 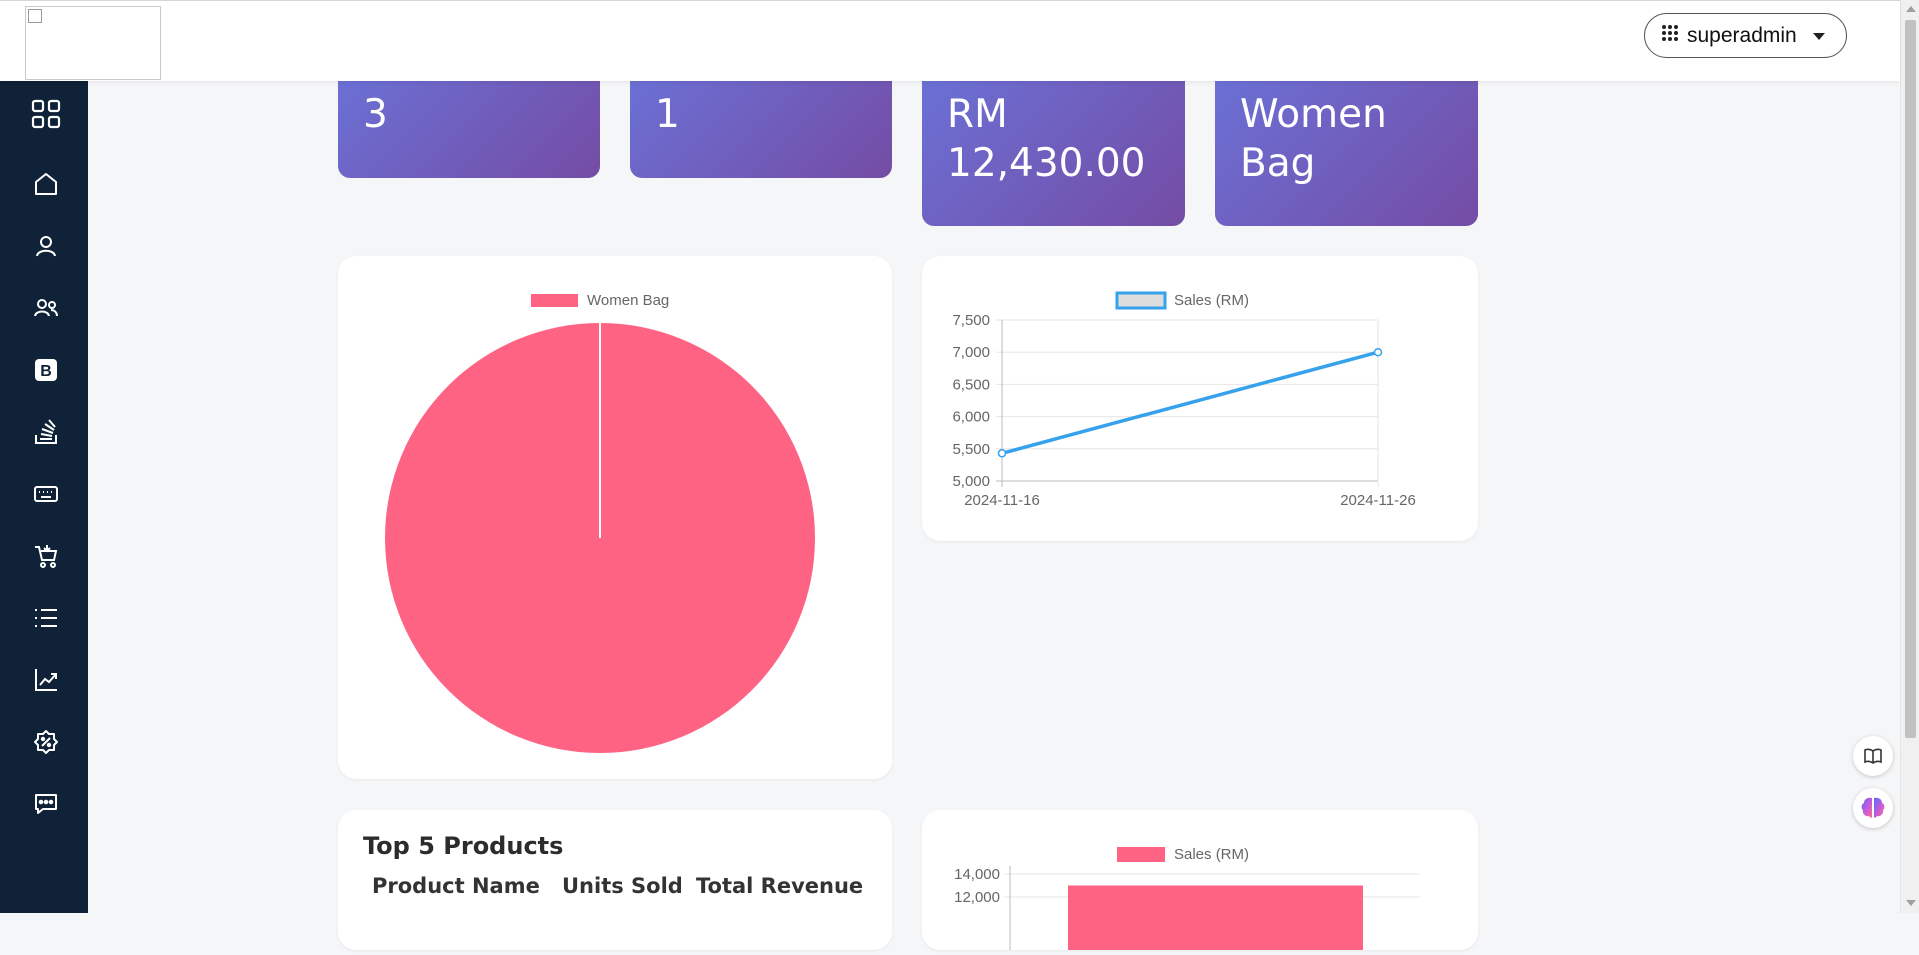 What do you see at coordinates (971, 384) in the screenshot?
I see `y-tick-label: 6,500` at bounding box center [971, 384].